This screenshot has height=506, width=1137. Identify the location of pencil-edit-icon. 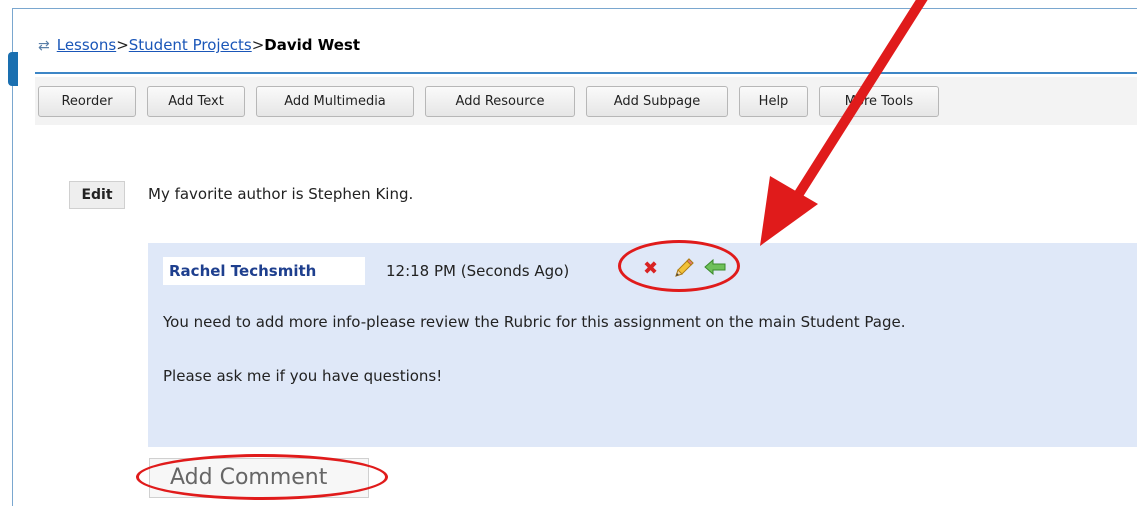
(684, 268).